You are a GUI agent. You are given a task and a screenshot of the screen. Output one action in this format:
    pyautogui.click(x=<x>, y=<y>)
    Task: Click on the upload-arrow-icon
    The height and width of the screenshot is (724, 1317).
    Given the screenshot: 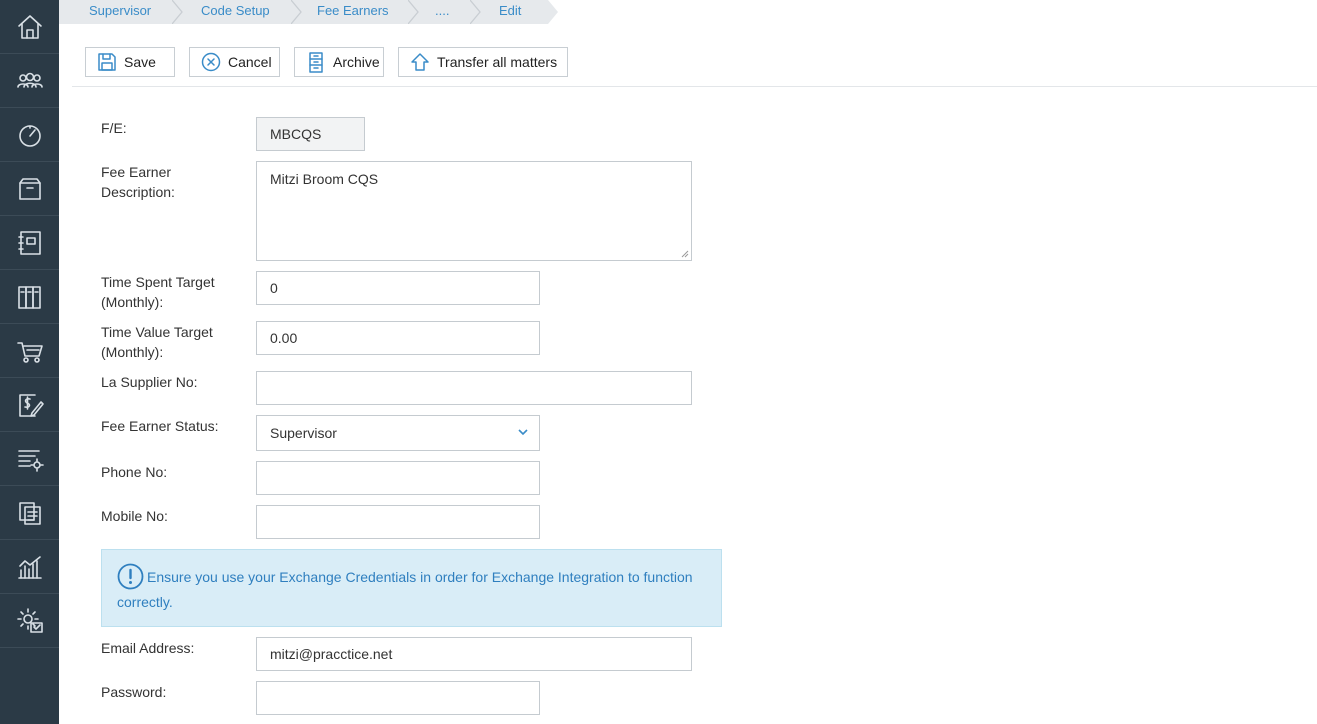 What is the action you would take?
    pyautogui.click(x=420, y=62)
    